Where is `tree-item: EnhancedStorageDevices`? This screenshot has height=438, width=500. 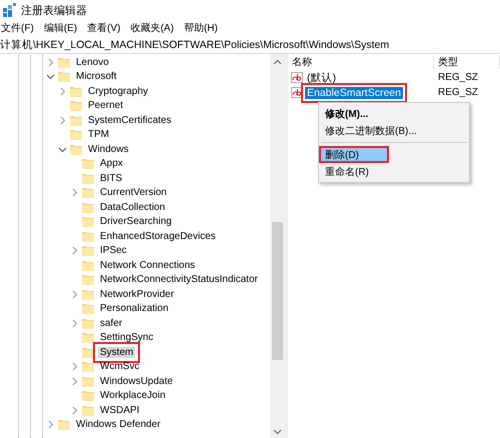
tree-item: EnhancedStorageDevices is located at coordinates (158, 236).